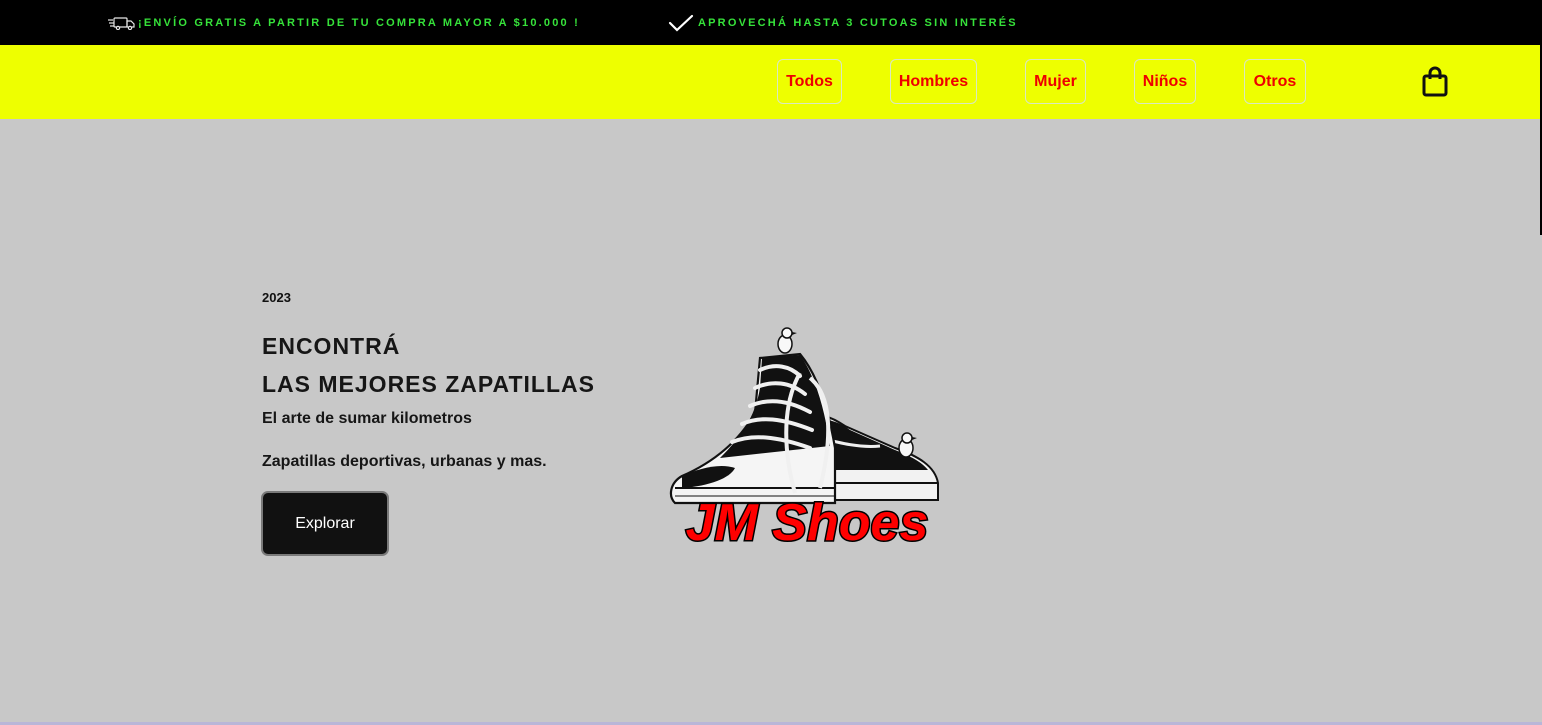  What do you see at coordinates (428, 365) in the screenshot?
I see `hero-title: ENCONTRÁ LAS MEJORES ZAPATILLAS` at bounding box center [428, 365].